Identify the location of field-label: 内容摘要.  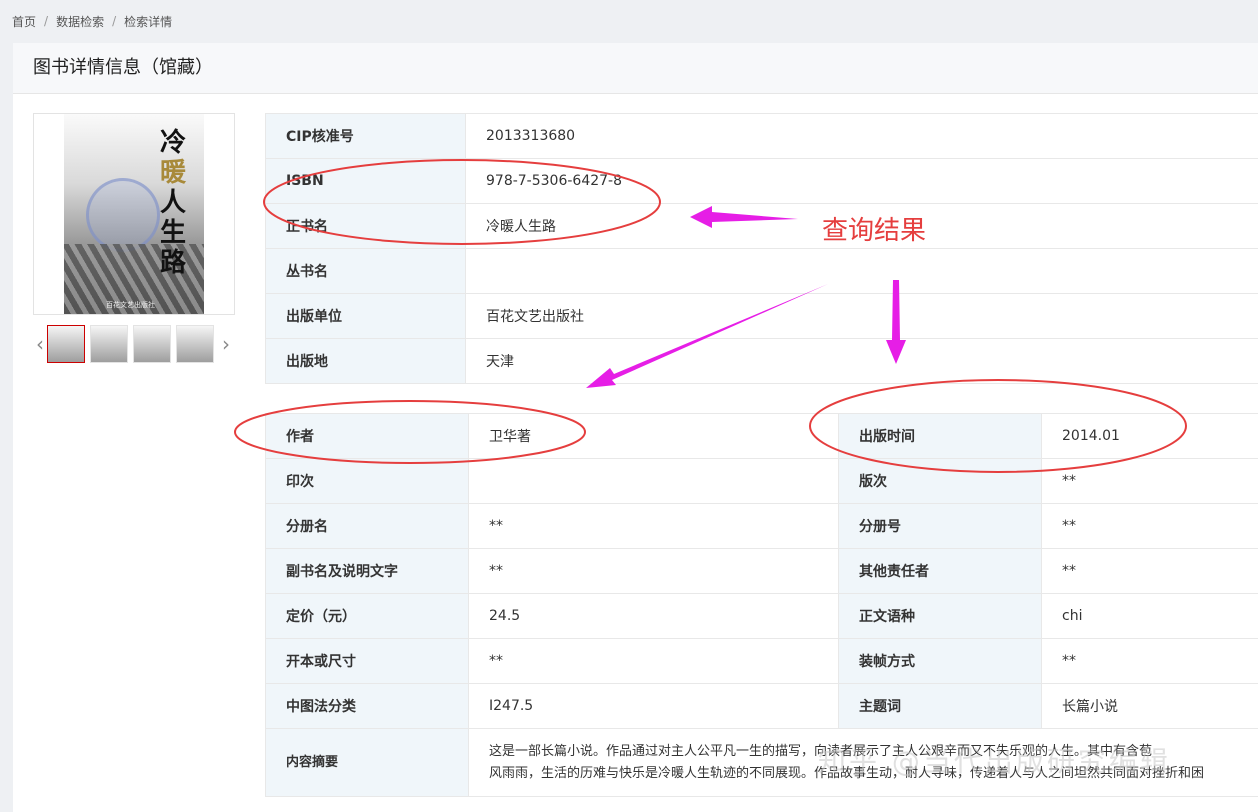
(367, 762).